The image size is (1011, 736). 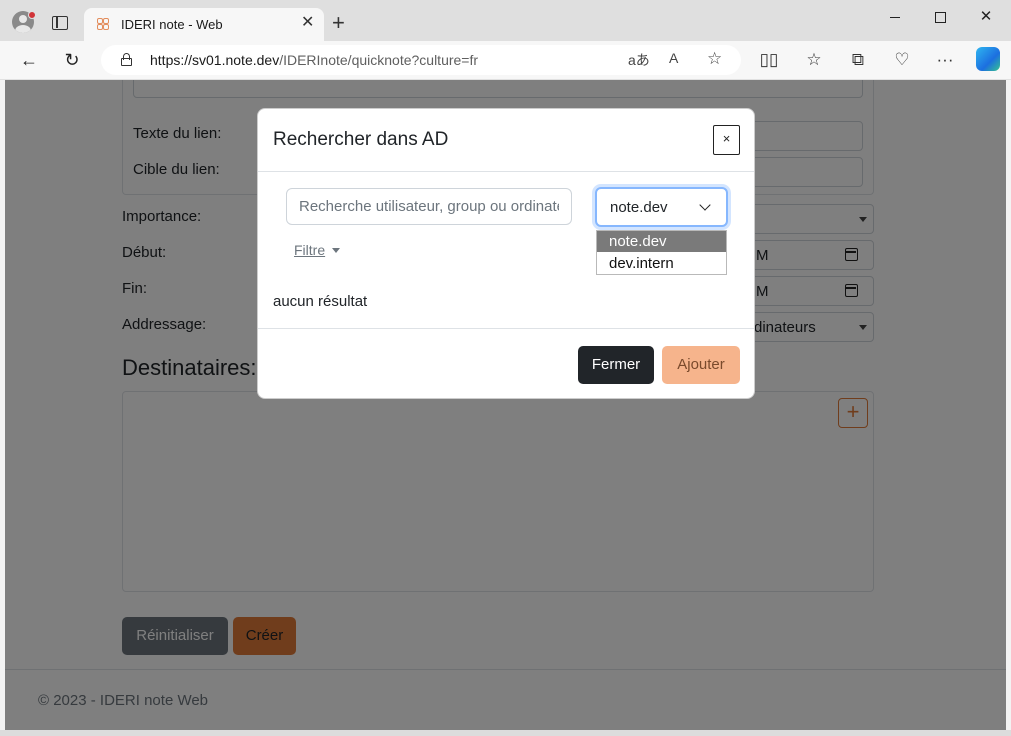 What do you see at coordinates (309, 250) in the screenshot?
I see `filter-toggle-link: Filtre` at bounding box center [309, 250].